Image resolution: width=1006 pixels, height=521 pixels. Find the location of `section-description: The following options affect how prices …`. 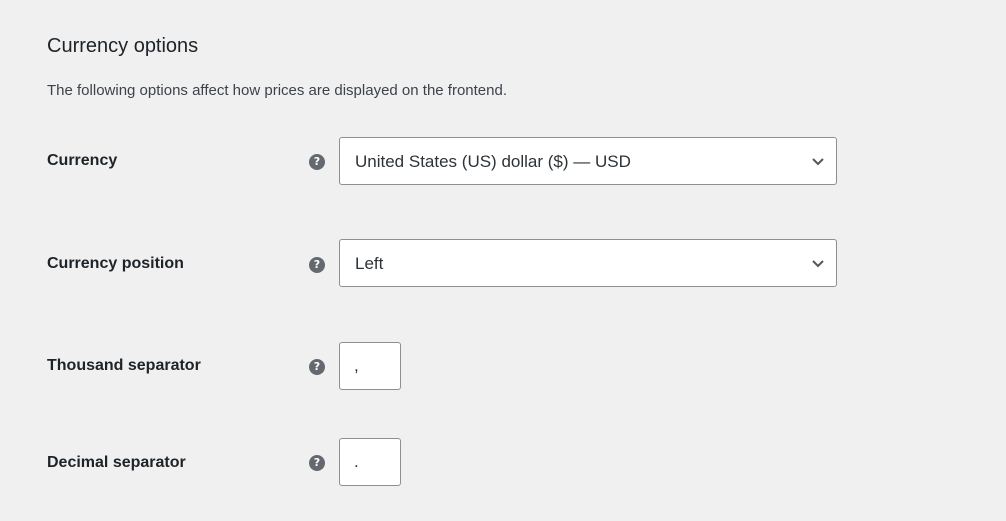

section-description: The following options affect how prices … is located at coordinates (277, 90).